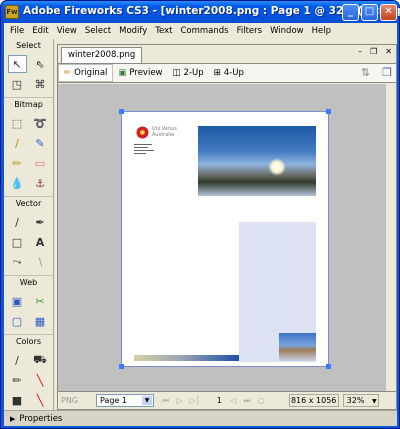 The height and width of the screenshot is (429, 400). What do you see at coordinates (165, 401) in the screenshot?
I see `first-frame-icon: ⏮` at bounding box center [165, 401].